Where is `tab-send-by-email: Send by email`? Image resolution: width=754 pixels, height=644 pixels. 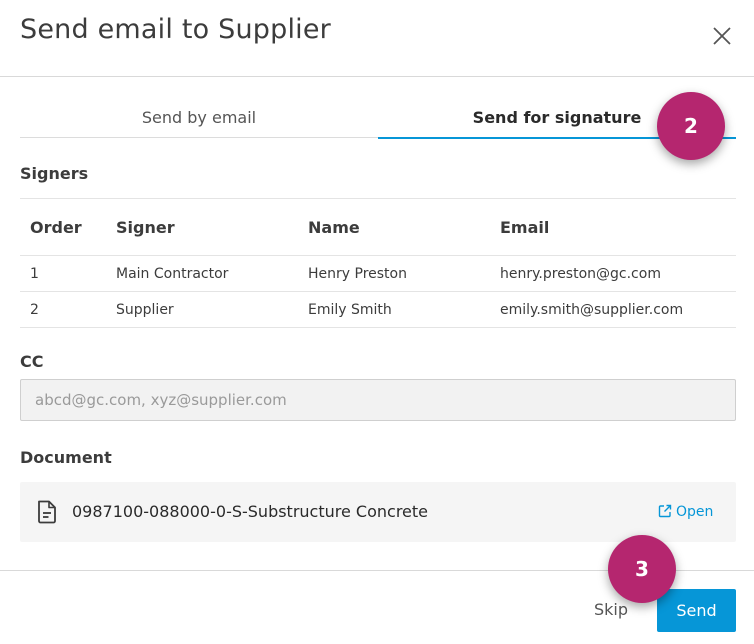 tab-send-by-email: Send by email is located at coordinates (199, 118).